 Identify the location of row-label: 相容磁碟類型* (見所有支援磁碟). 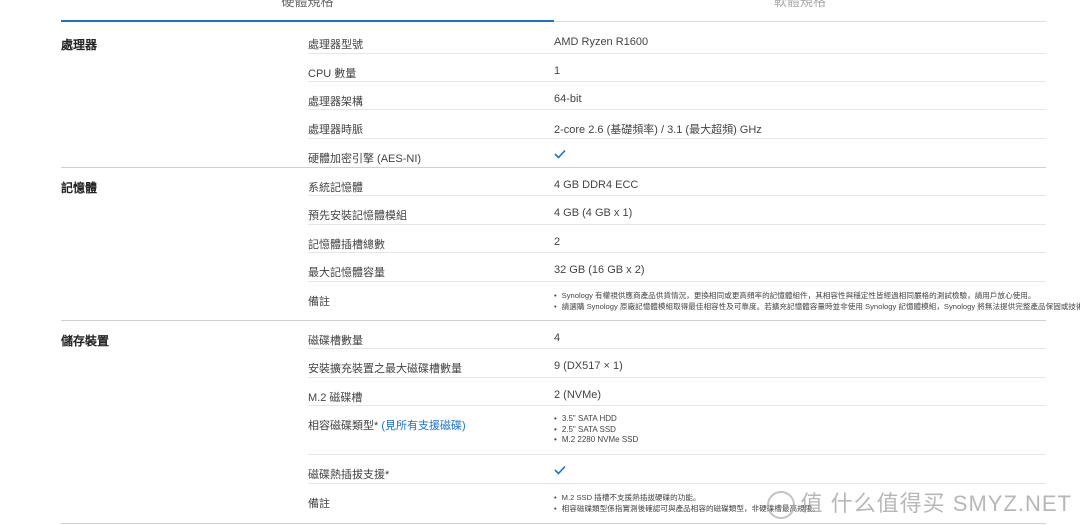
(387, 425).